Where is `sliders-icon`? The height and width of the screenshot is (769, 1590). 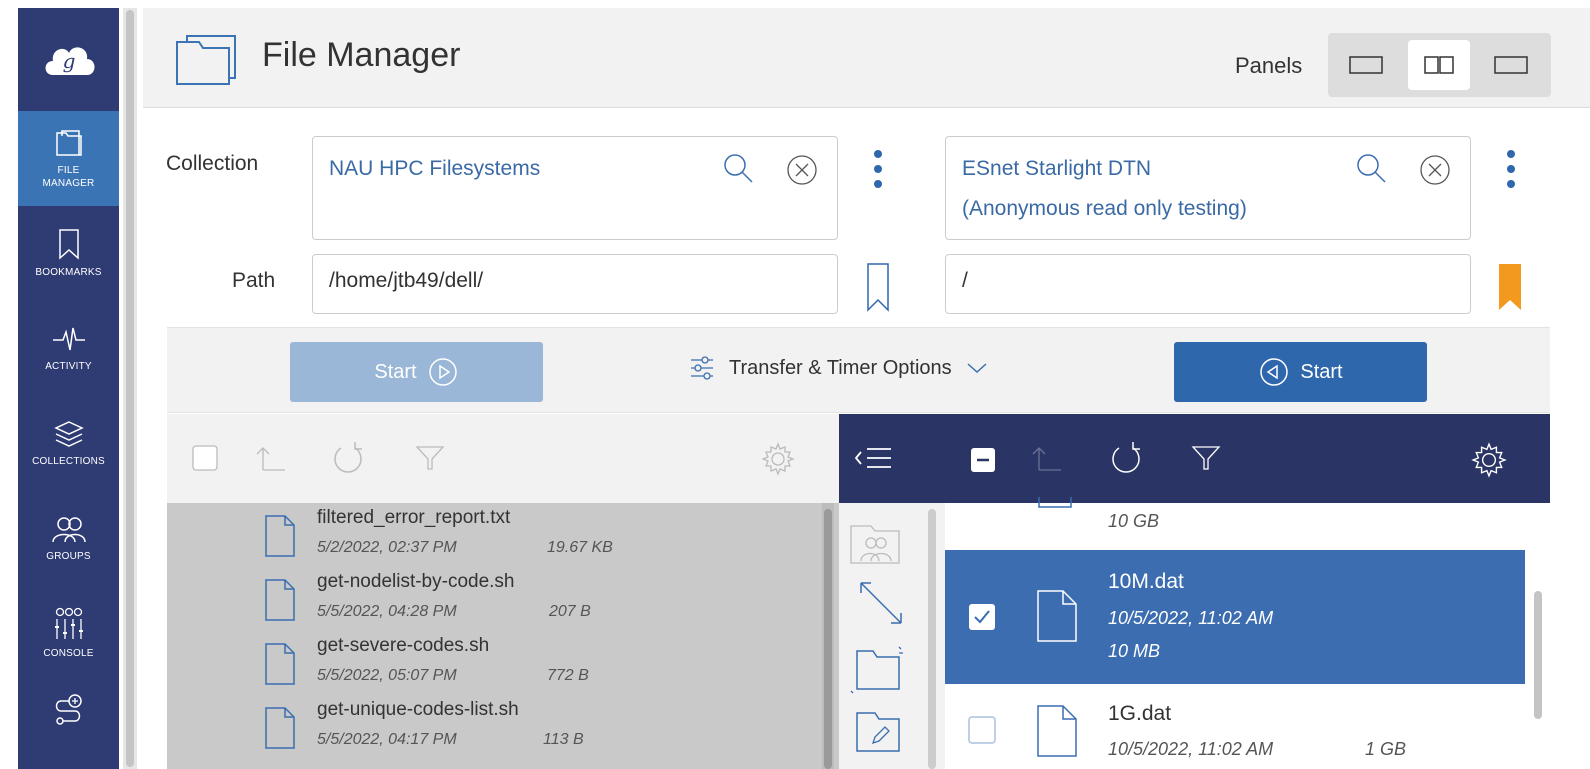 sliders-icon is located at coordinates (702, 368).